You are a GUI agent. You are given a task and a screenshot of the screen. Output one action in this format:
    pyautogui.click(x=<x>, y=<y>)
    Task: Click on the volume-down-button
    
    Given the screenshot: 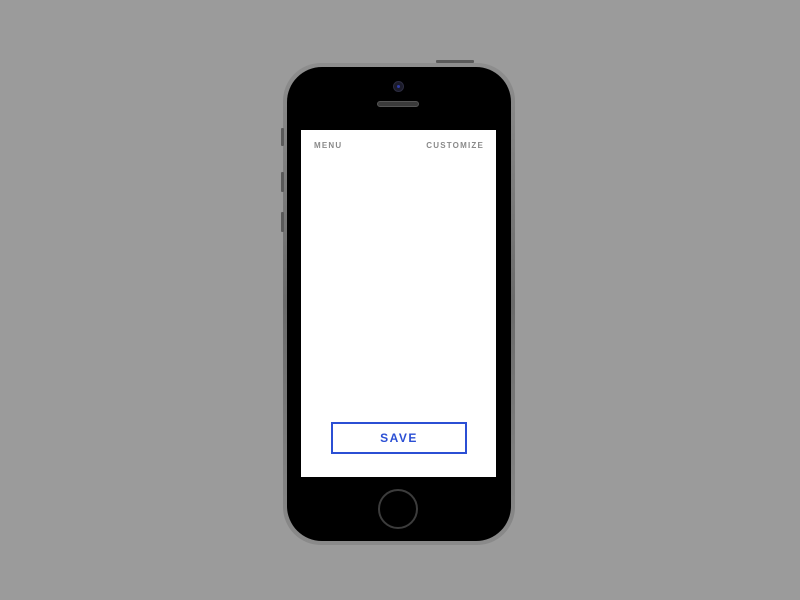 What is the action you would take?
    pyautogui.click(x=282, y=222)
    